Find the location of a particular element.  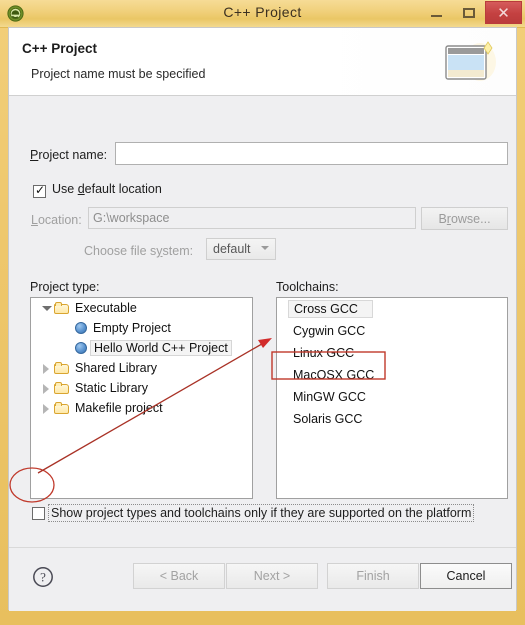

show-supported-checkbox is located at coordinates (38, 513).